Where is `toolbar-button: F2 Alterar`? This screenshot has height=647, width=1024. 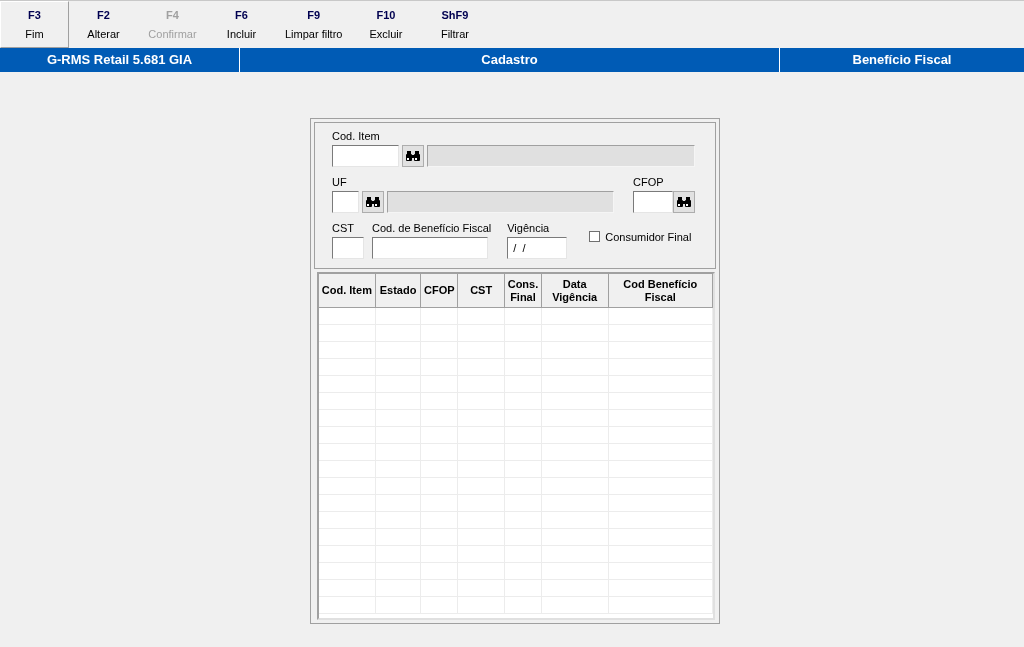 toolbar-button: F2 Alterar is located at coordinates (103, 24).